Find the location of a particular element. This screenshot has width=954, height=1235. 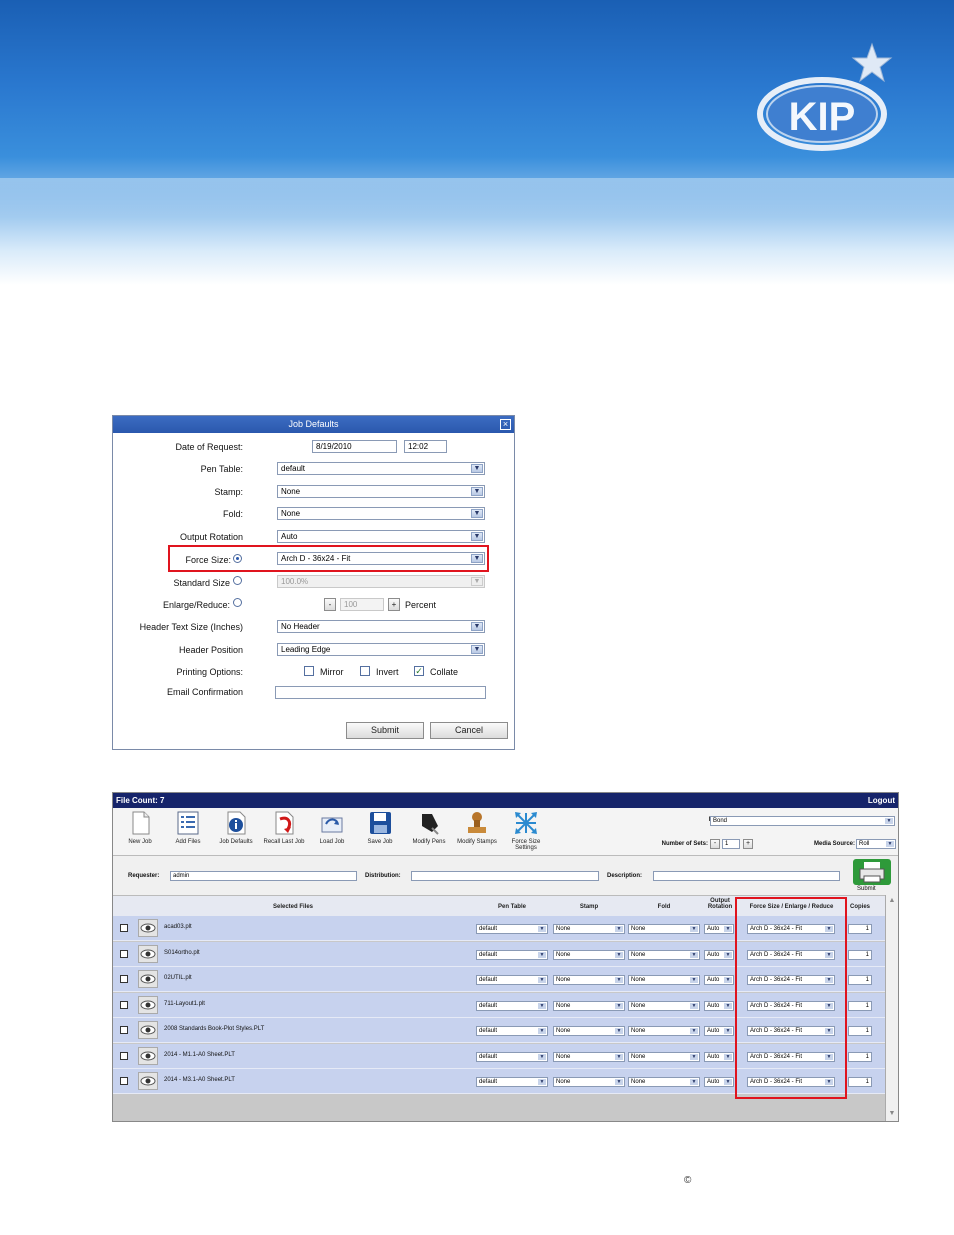

force-size-radio is located at coordinates (237, 558).